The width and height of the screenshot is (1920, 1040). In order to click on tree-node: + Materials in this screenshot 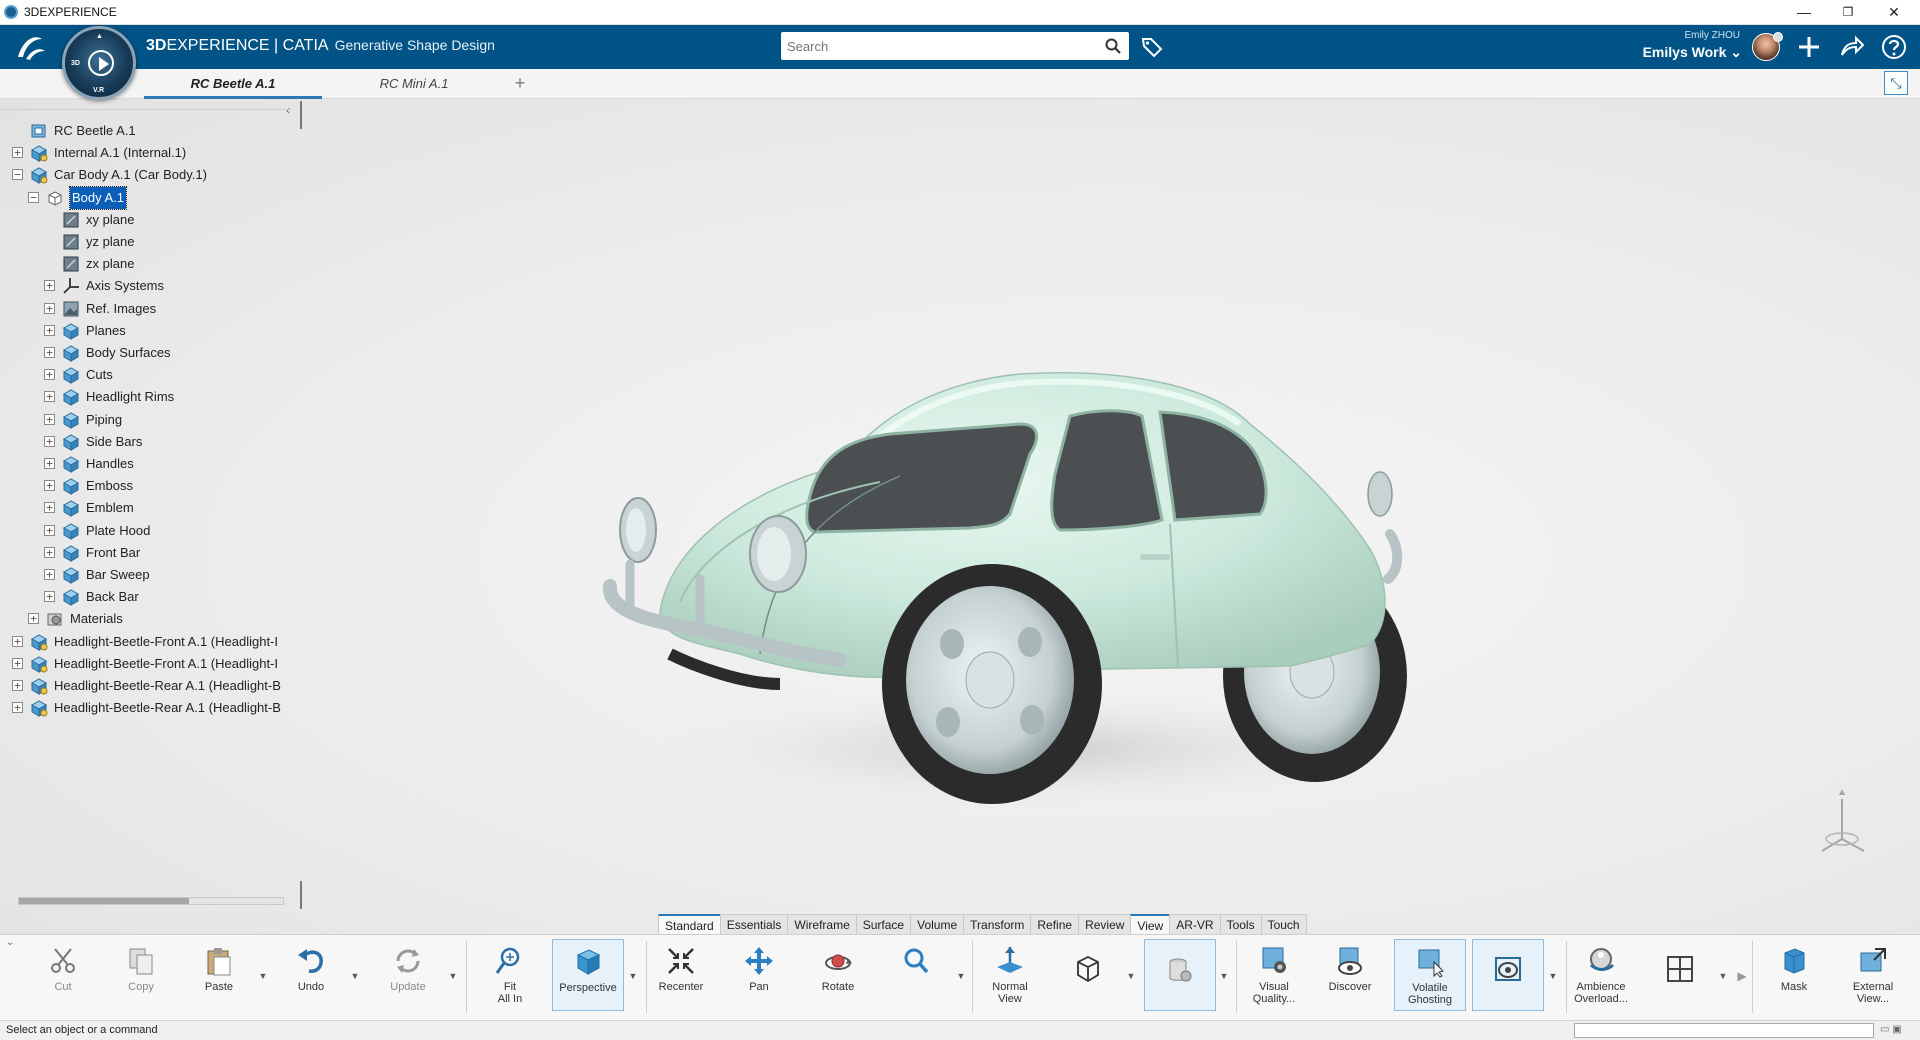, I will do `click(150, 619)`.